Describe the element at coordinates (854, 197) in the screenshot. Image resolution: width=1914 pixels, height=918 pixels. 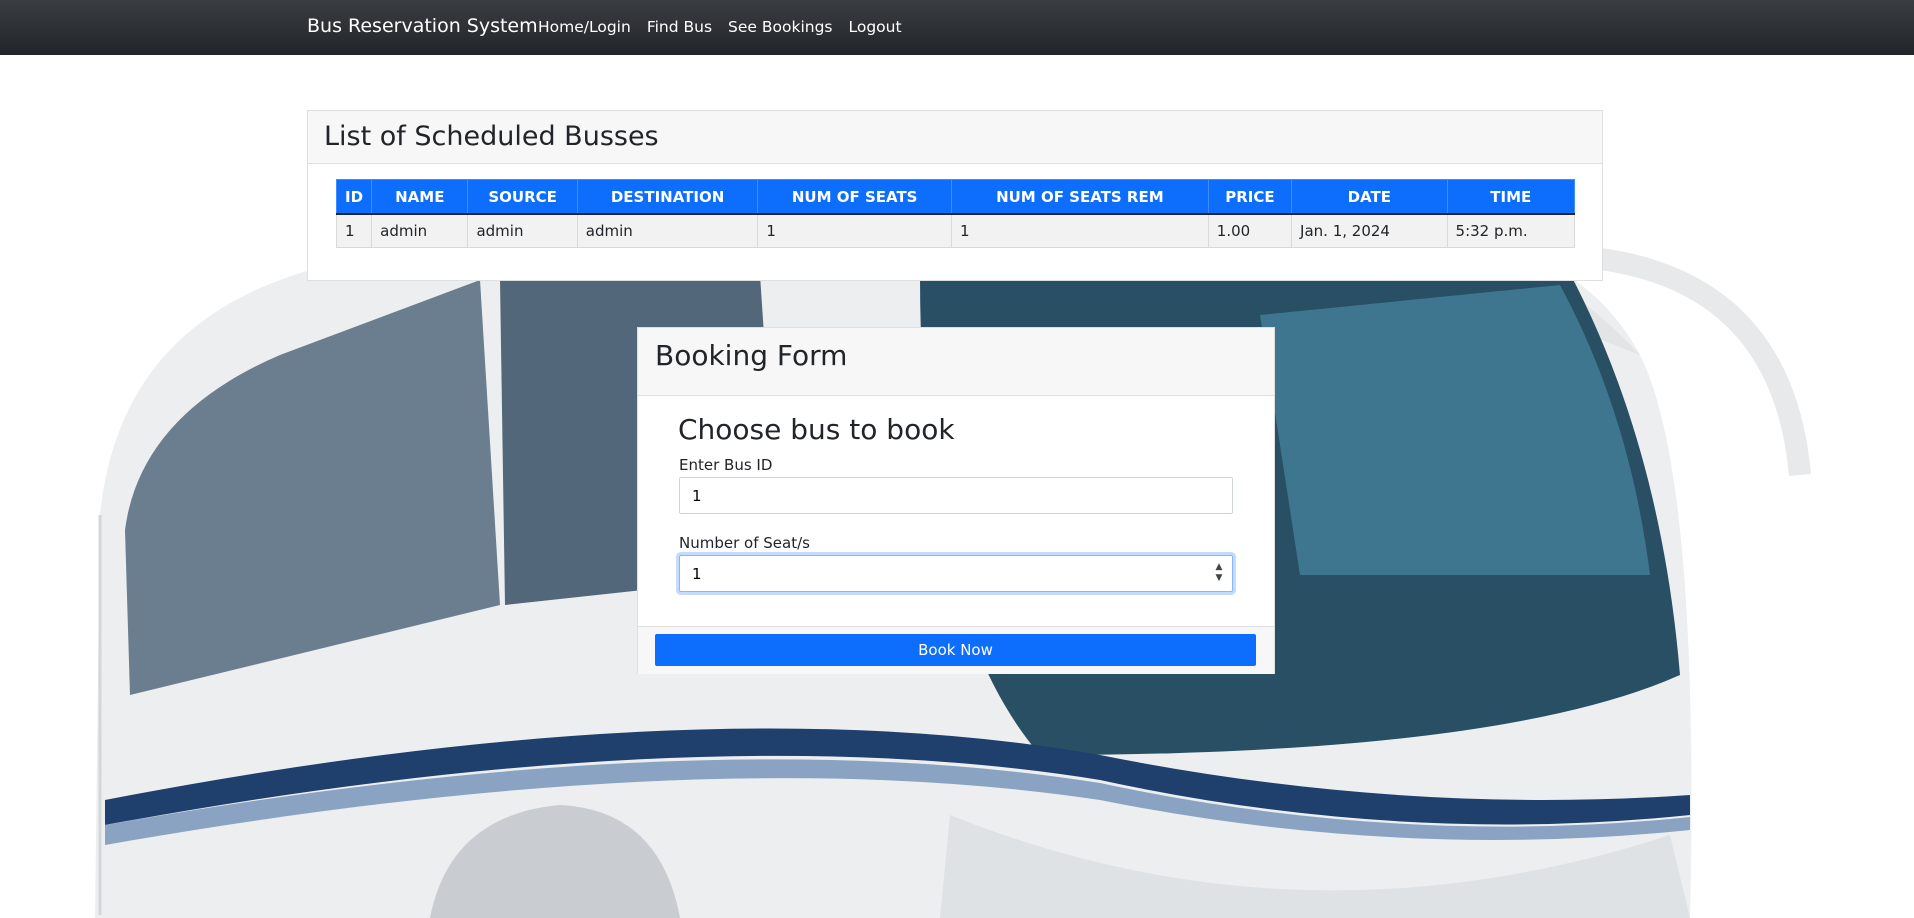
I see `col-num-seats: NUM OF SEATS` at that location.